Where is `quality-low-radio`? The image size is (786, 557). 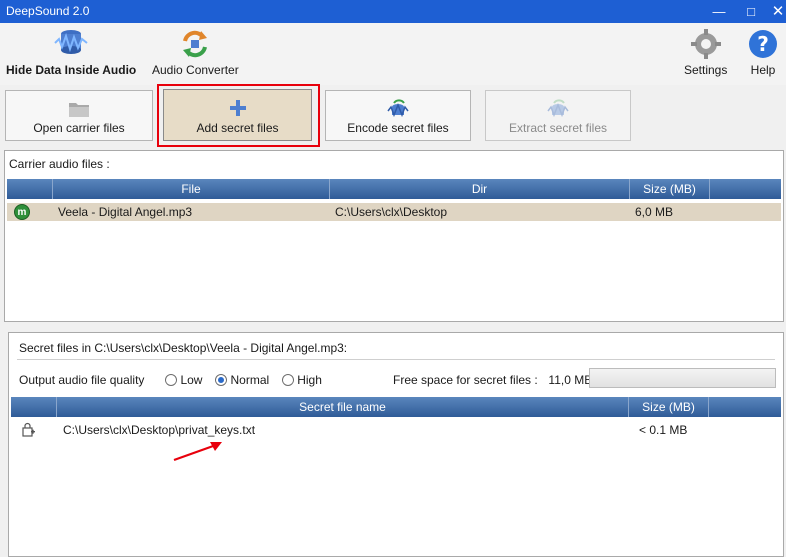
quality-low-radio is located at coordinates (171, 380).